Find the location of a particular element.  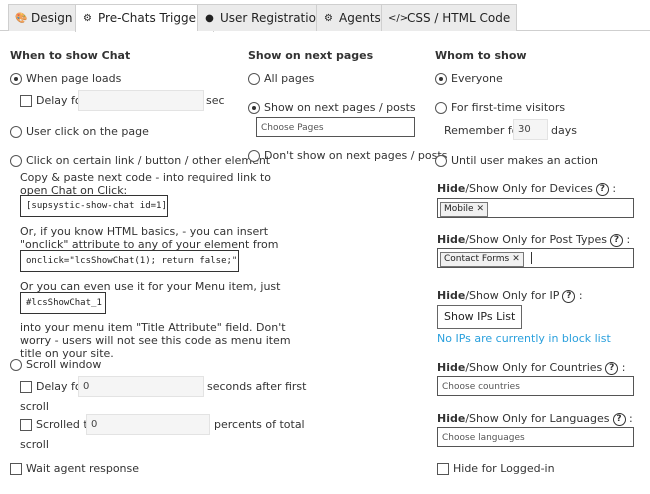

tab-label: Pre-Chats Triggers is located at coordinates (153, 18).